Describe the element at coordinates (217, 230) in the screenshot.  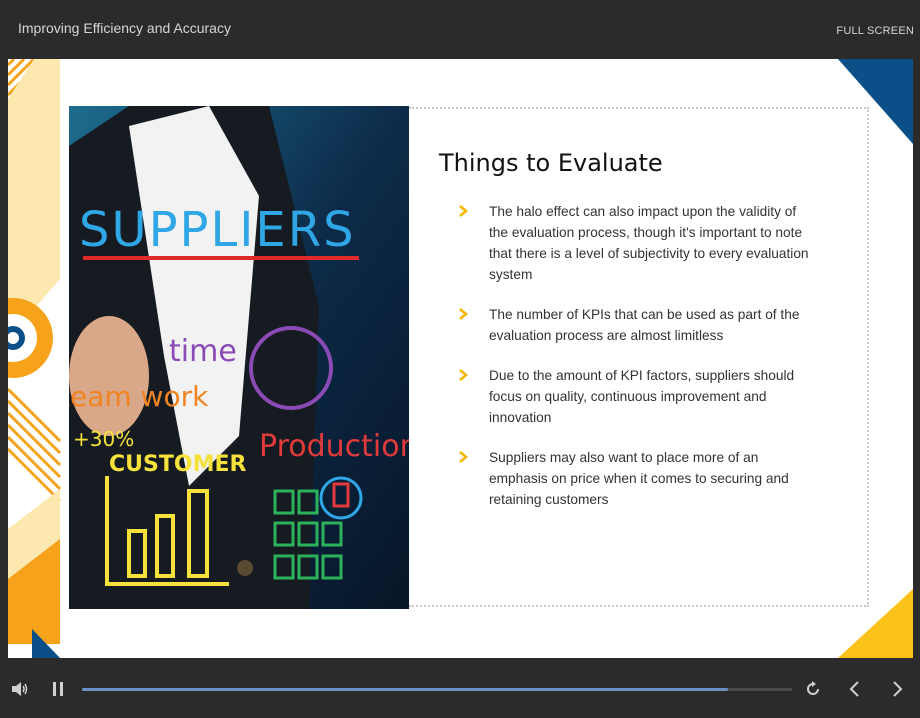
I see `image-word-suppliers: SUPPLIERS` at that location.